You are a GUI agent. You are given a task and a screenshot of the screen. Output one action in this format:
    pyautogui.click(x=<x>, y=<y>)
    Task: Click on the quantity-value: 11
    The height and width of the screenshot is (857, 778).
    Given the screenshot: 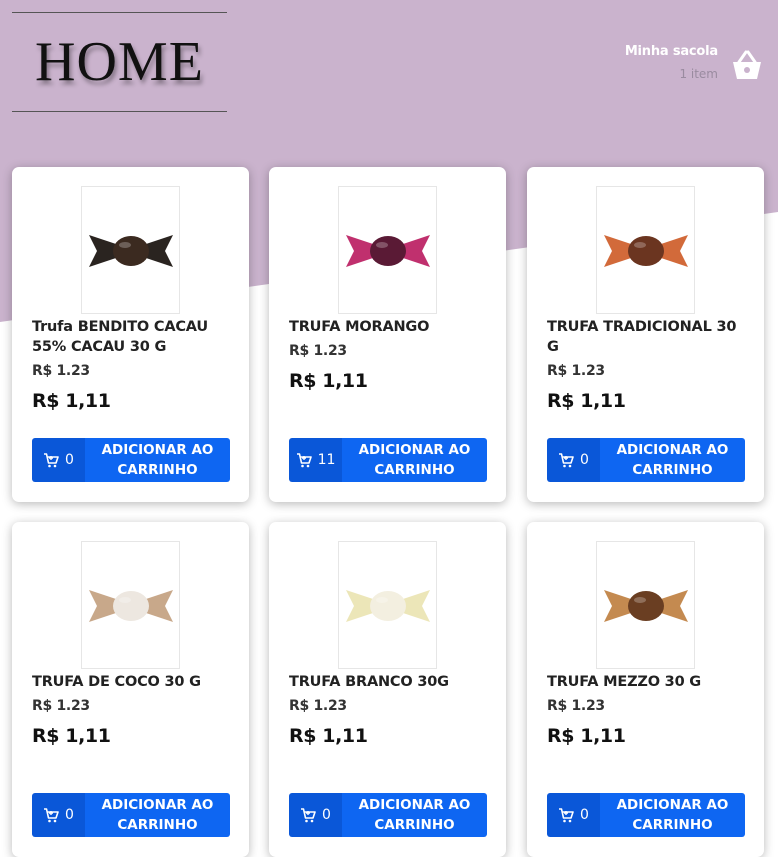 What is the action you would take?
    pyautogui.click(x=326, y=460)
    